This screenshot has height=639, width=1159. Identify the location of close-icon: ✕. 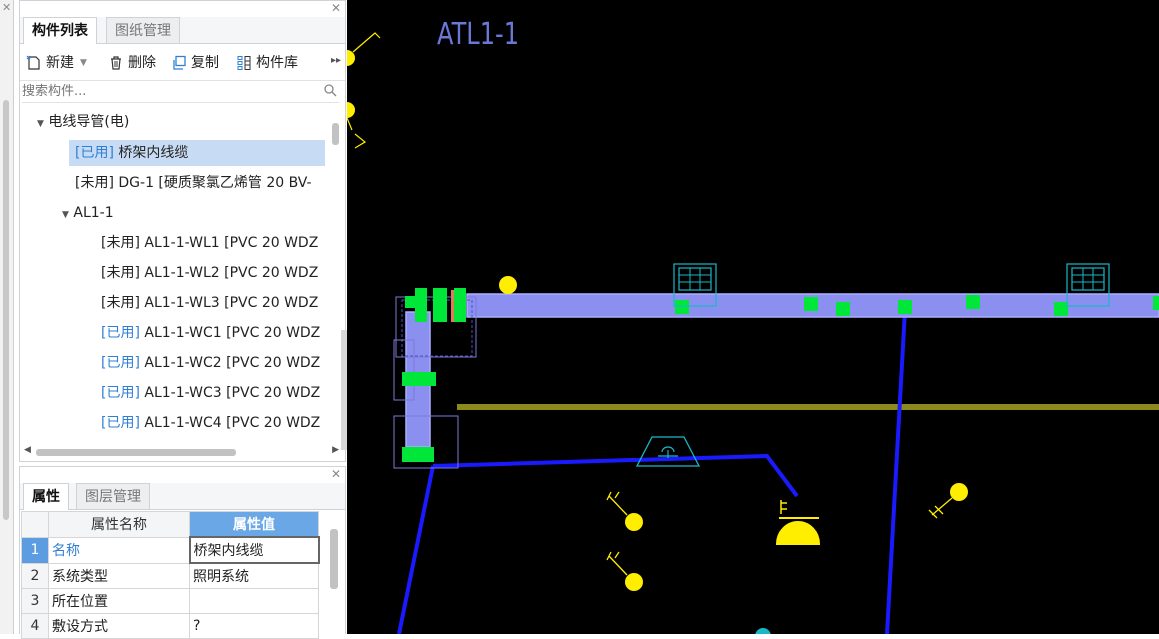
(6, 7).